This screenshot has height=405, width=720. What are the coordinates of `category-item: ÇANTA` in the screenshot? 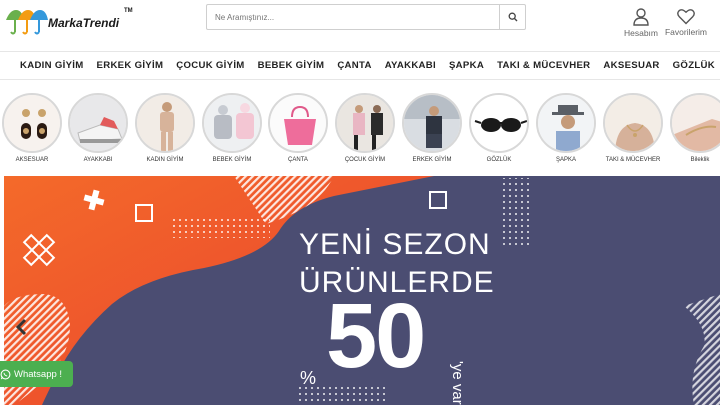 It's located at (298, 128).